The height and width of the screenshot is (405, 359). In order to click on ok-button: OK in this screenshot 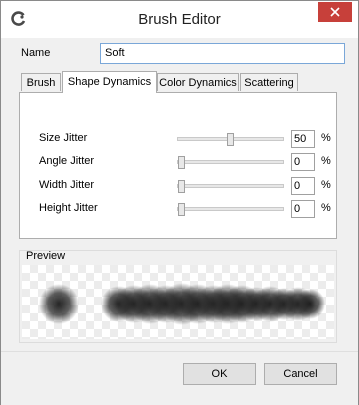, I will do `click(219, 374)`.